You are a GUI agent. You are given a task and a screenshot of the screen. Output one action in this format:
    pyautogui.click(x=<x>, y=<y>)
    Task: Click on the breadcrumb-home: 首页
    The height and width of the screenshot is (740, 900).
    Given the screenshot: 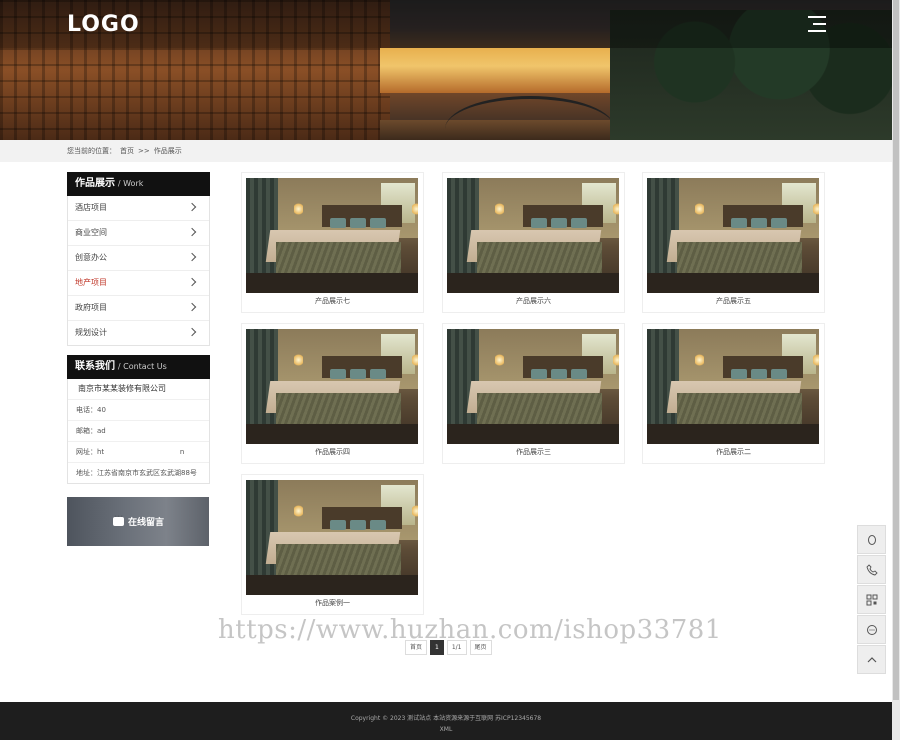 What is the action you would take?
    pyautogui.click(x=127, y=151)
    